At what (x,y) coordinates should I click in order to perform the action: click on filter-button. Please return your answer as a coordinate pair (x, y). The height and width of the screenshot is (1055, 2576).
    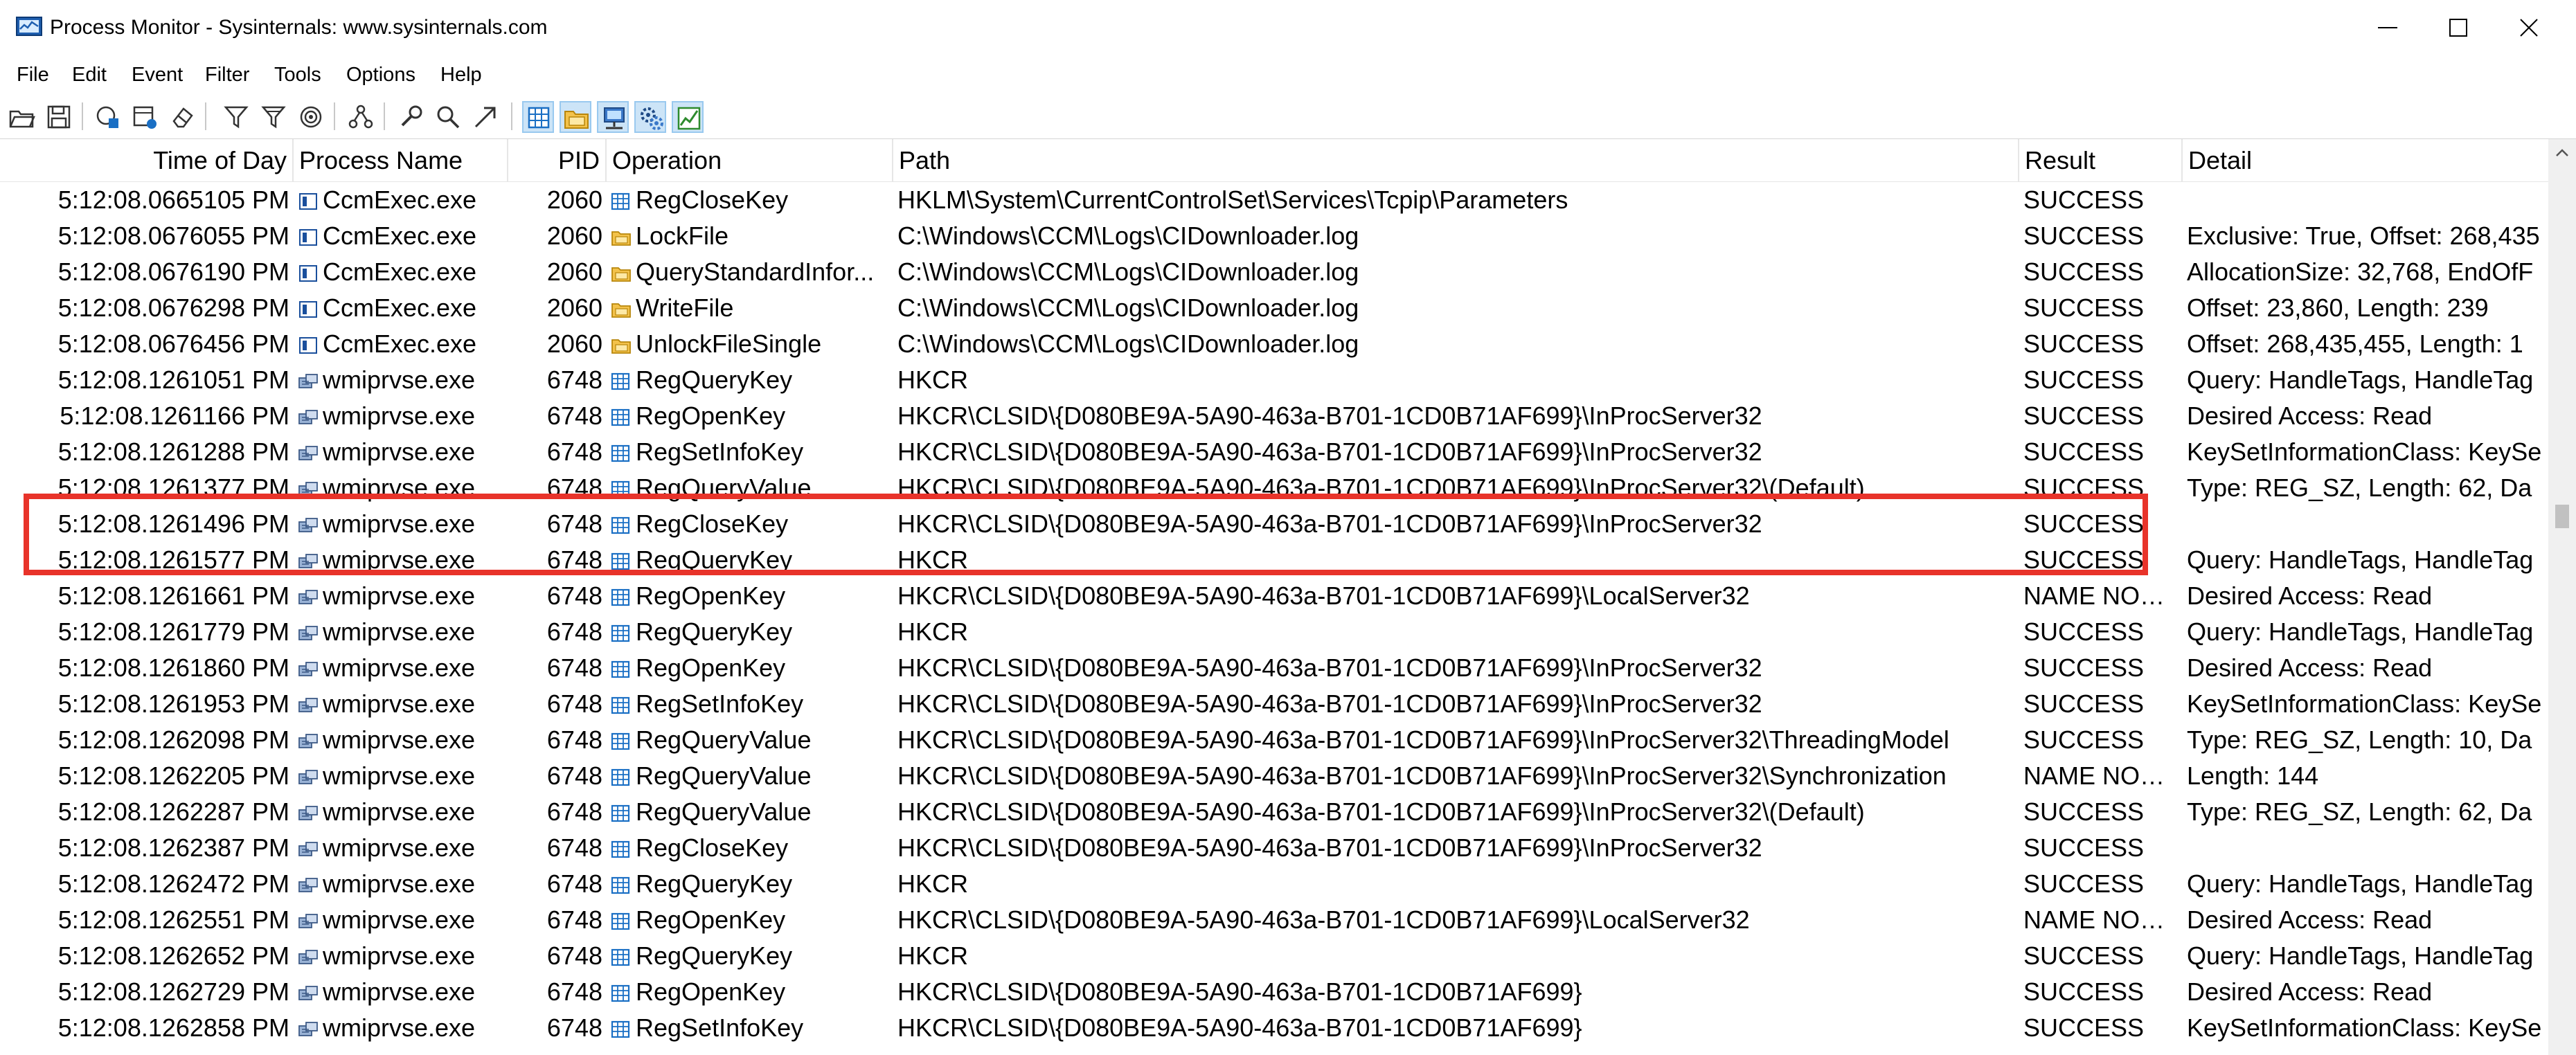
    Looking at the image, I should click on (236, 117).